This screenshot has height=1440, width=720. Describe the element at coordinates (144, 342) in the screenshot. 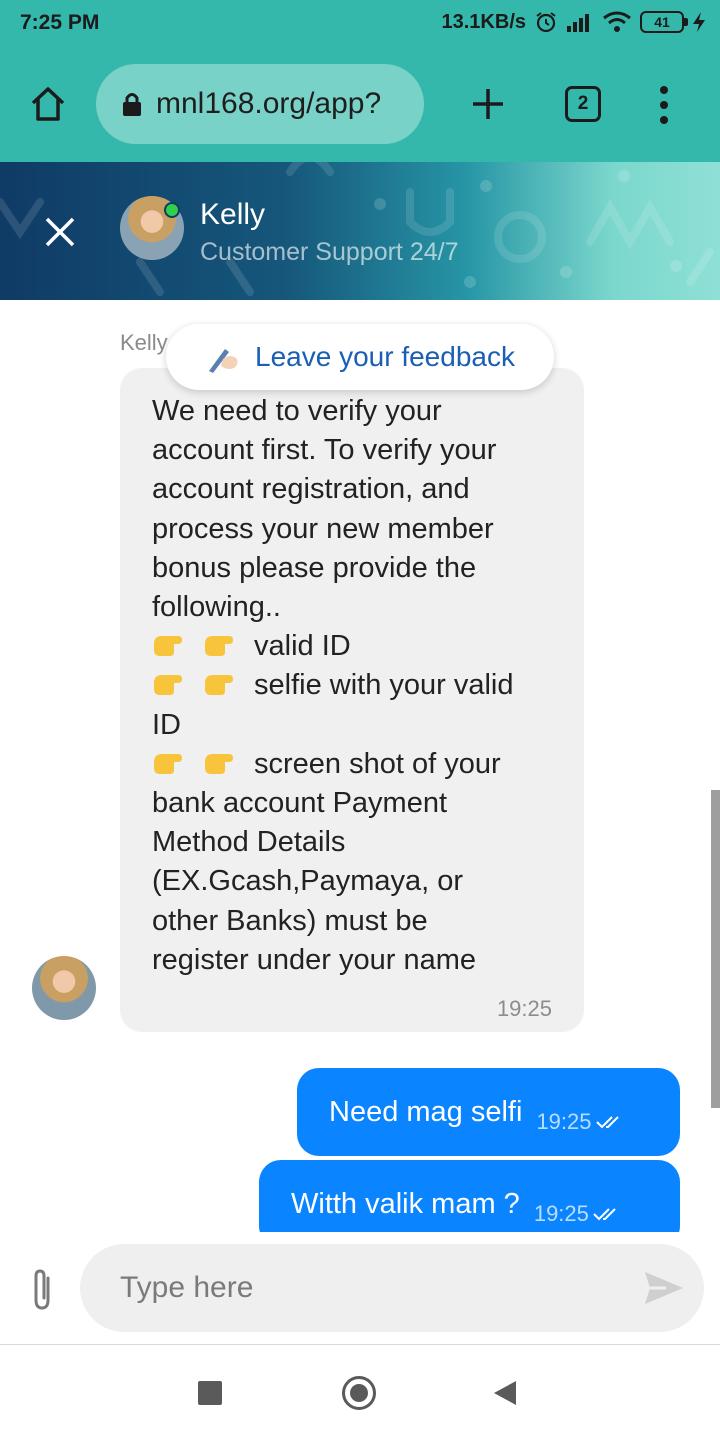

I see `sender-label: Kelly` at that location.